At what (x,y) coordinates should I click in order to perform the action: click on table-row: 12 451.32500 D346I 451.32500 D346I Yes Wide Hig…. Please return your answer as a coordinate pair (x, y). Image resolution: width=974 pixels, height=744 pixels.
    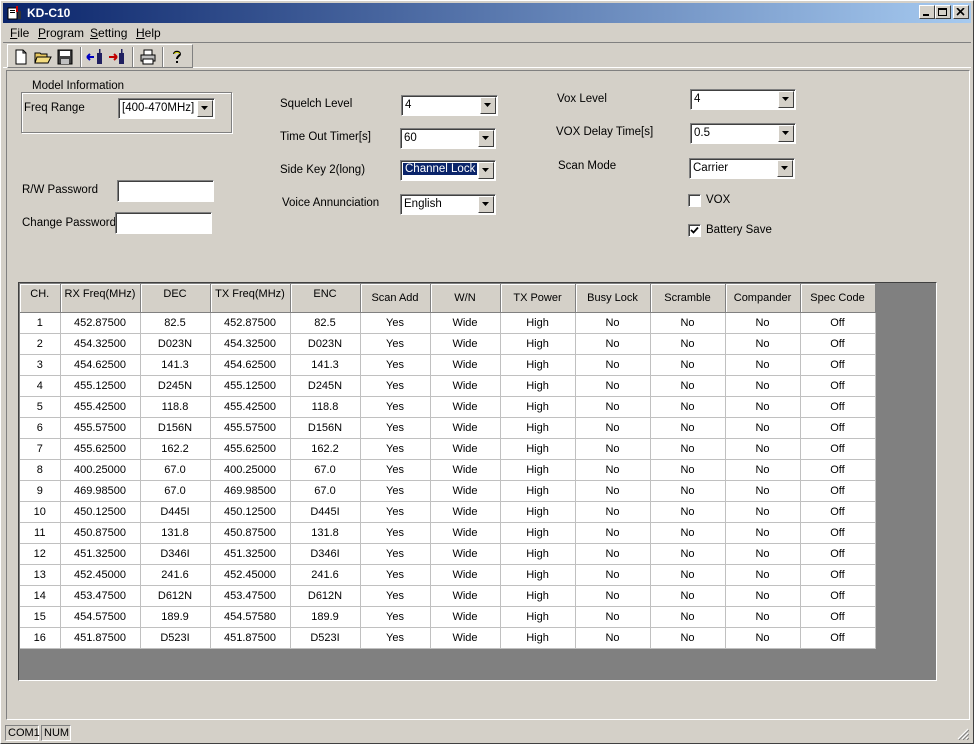
    Looking at the image, I should click on (448, 554).